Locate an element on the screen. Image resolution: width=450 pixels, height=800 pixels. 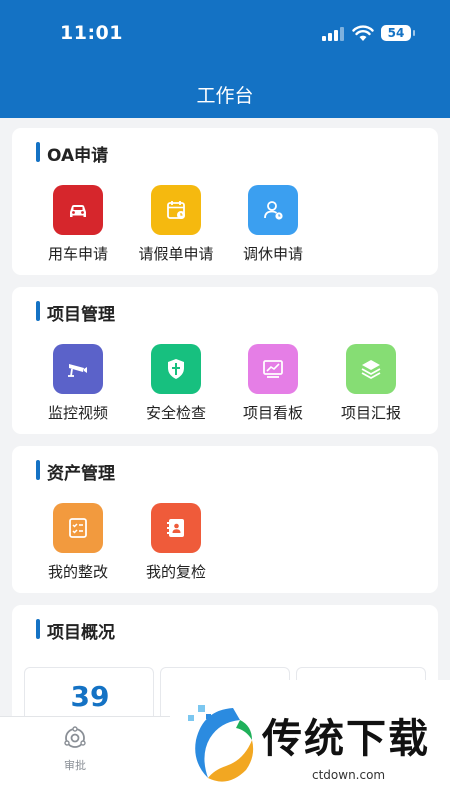
tile-safety-check: 安全检查 is located at coordinates (176, 383).